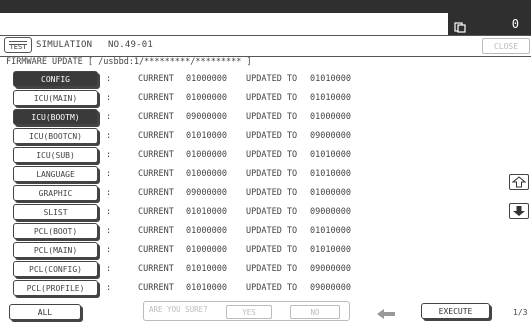 The height and width of the screenshot is (324, 531). I want to click on no-label: NO, so click(315, 312).